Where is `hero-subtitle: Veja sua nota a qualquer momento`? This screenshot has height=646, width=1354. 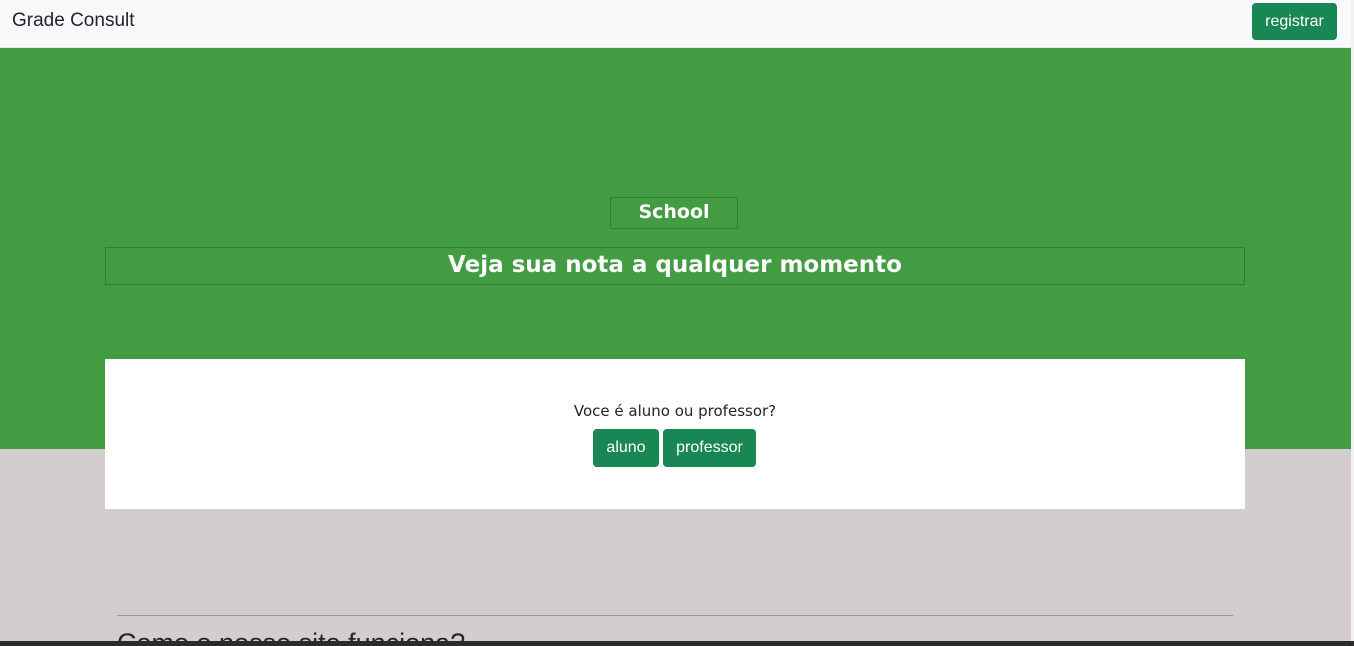 hero-subtitle: Veja sua nota a qualquer momento is located at coordinates (675, 266).